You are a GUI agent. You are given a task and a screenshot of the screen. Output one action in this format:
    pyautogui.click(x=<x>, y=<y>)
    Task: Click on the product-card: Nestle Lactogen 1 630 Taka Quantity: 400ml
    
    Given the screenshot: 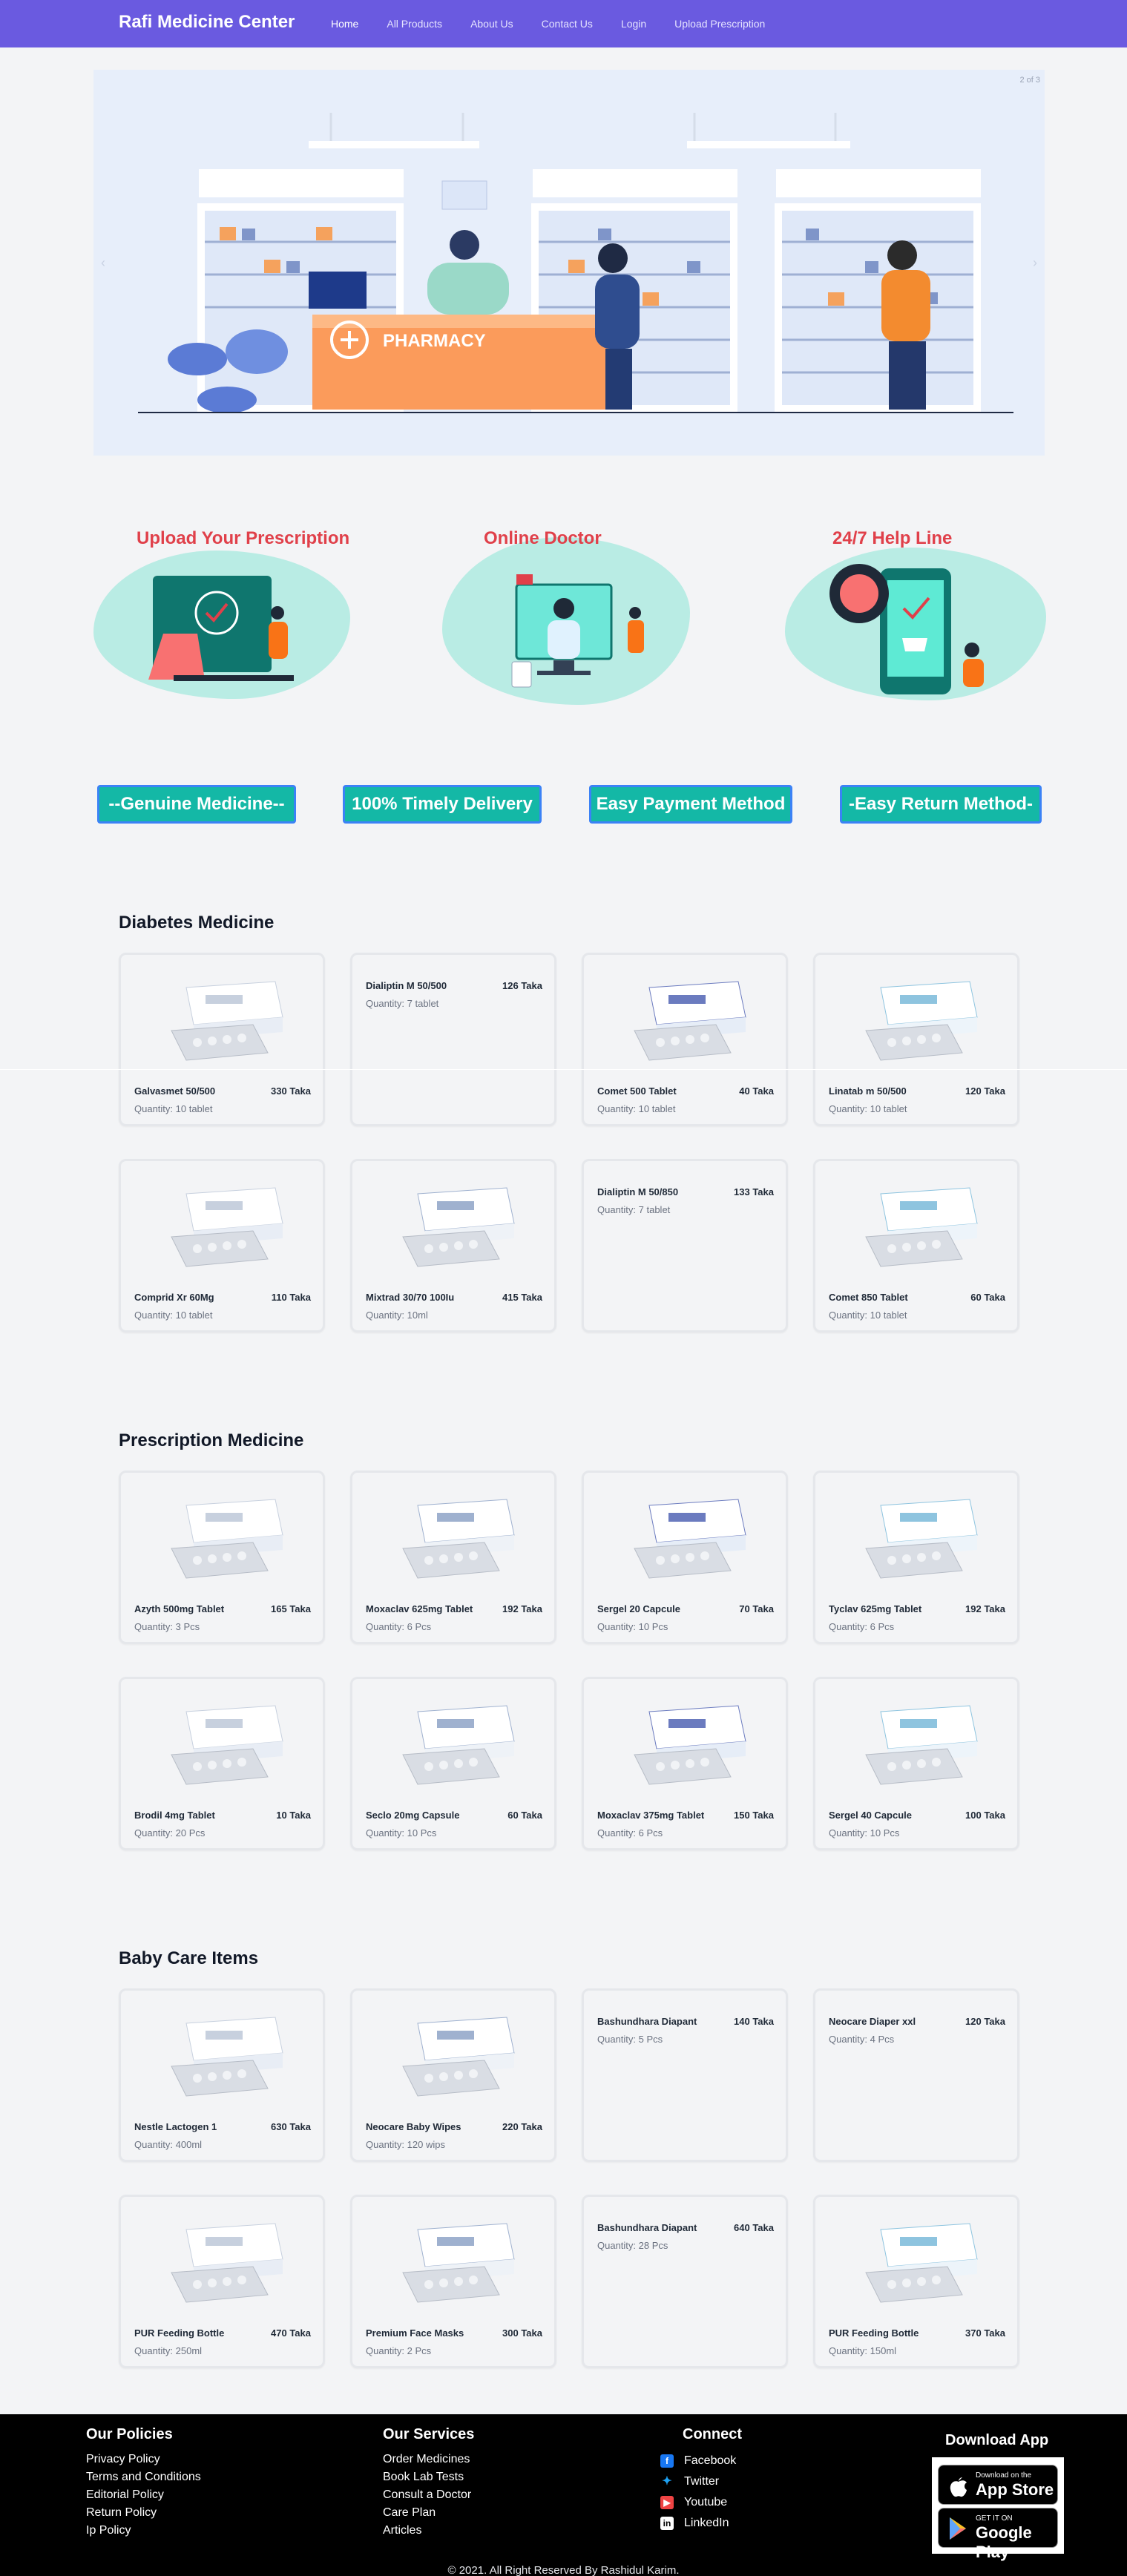 What is the action you would take?
    pyautogui.click(x=222, y=2075)
    